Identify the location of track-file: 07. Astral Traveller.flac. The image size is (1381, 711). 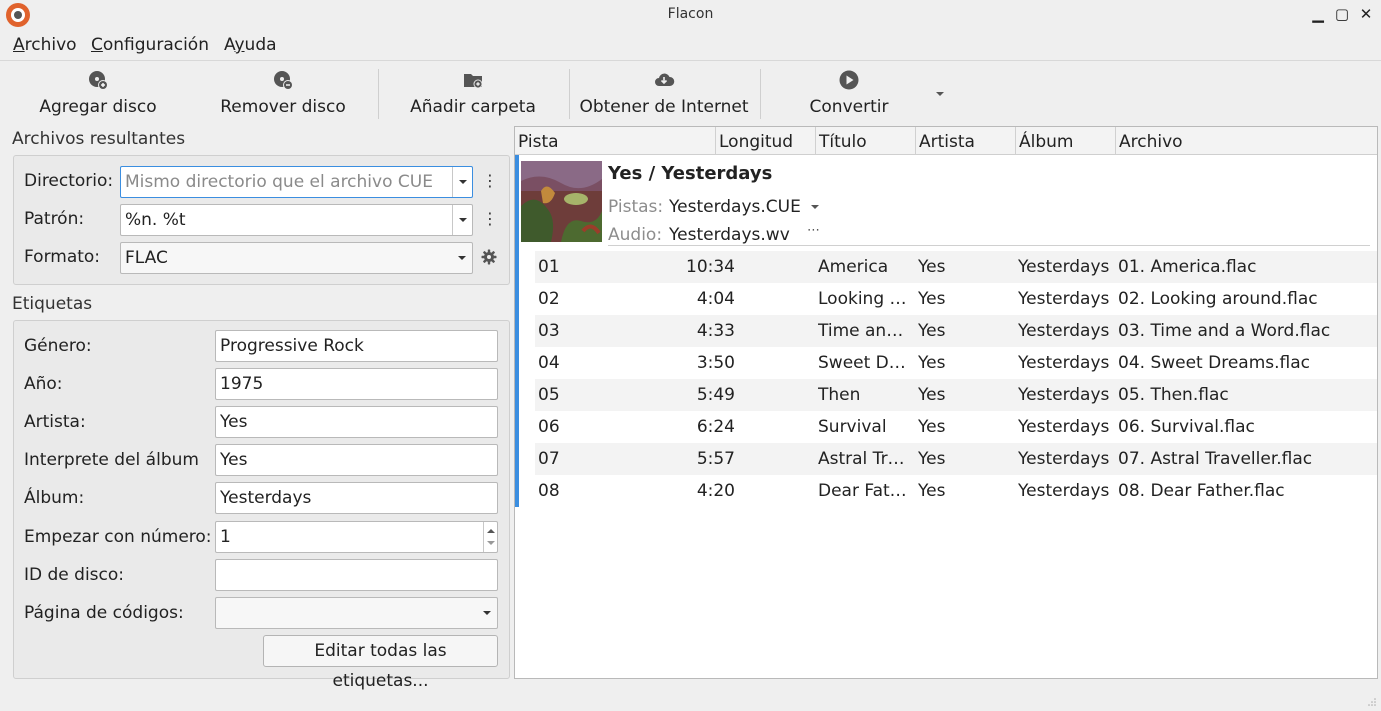
(1215, 459).